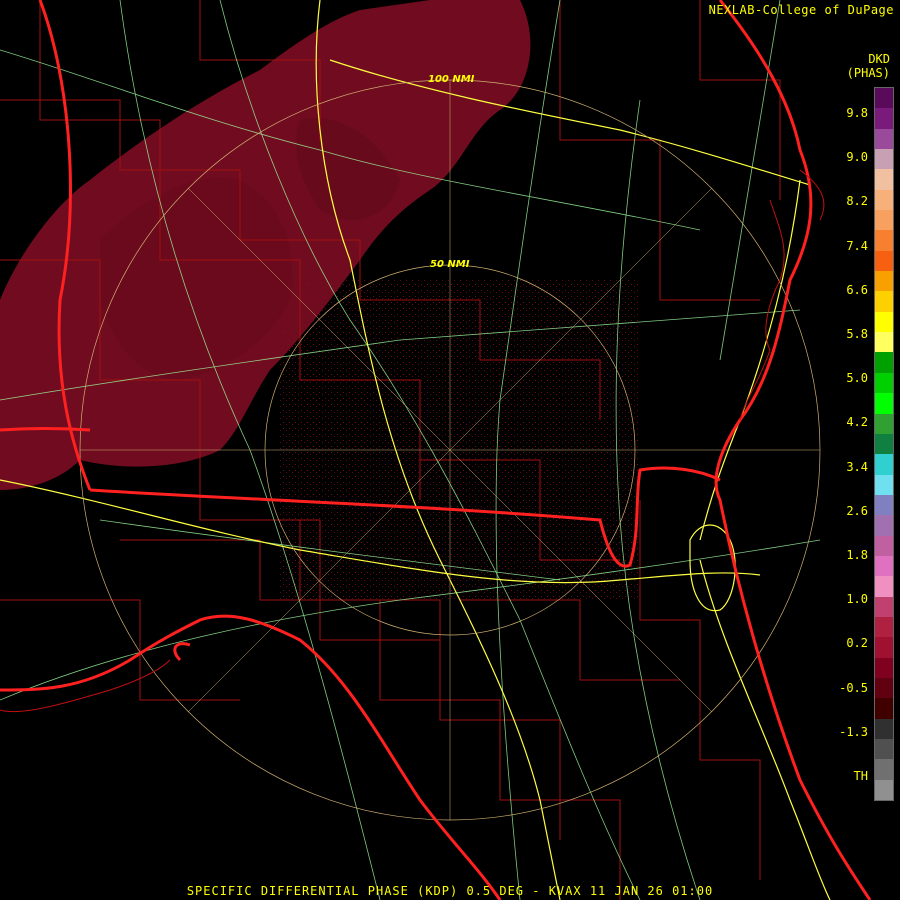 Image resolution: width=900 pixels, height=900 pixels. Describe the element at coordinates (857, 245) in the screenshot. I see `color-scale-label: 7.4` at that location.